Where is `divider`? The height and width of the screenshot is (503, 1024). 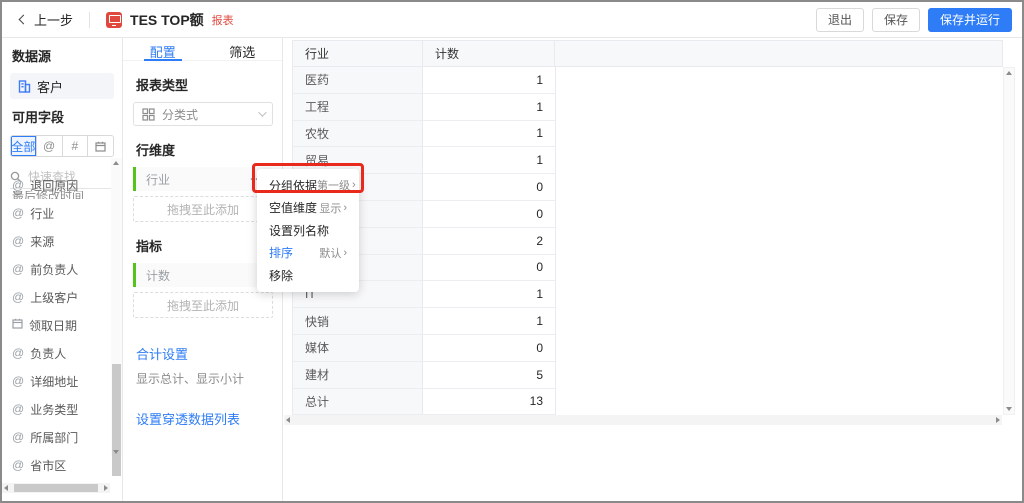 divider is located at coordinates (90, 19).